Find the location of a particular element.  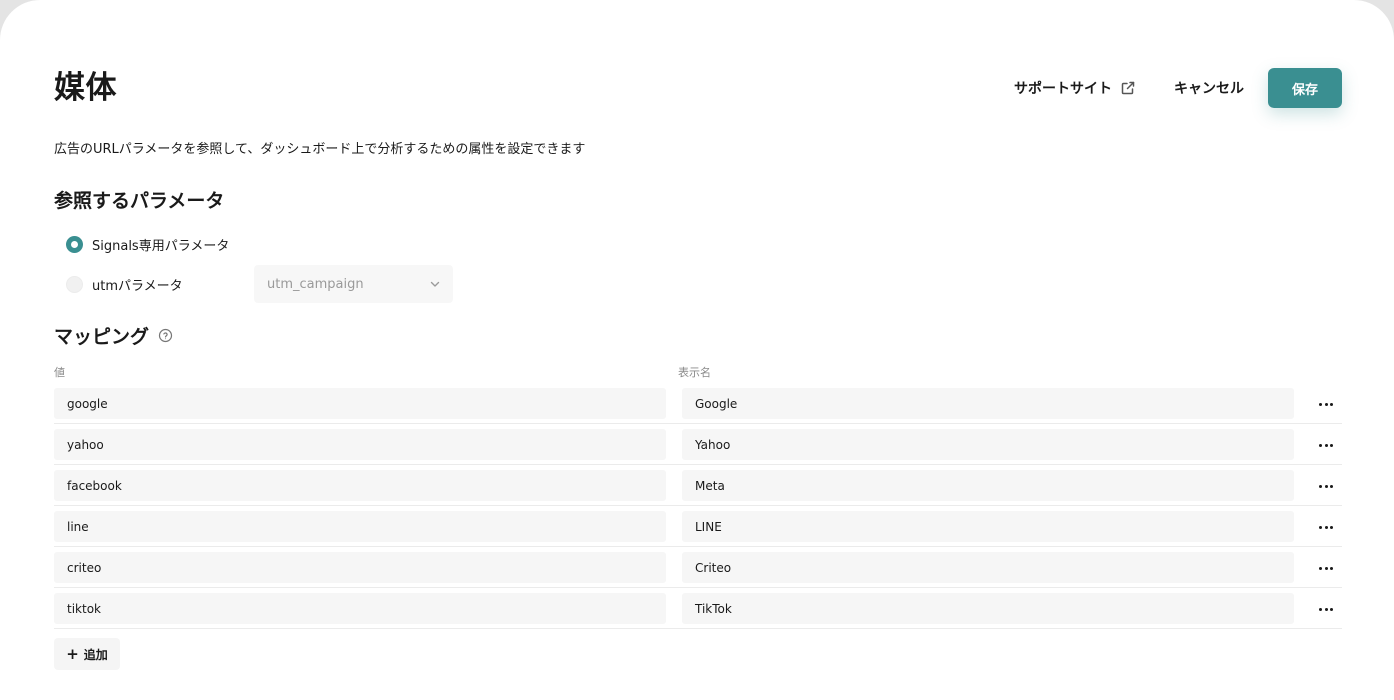

mapping-row: criteo Criteo is located at coordinates (698, 567).